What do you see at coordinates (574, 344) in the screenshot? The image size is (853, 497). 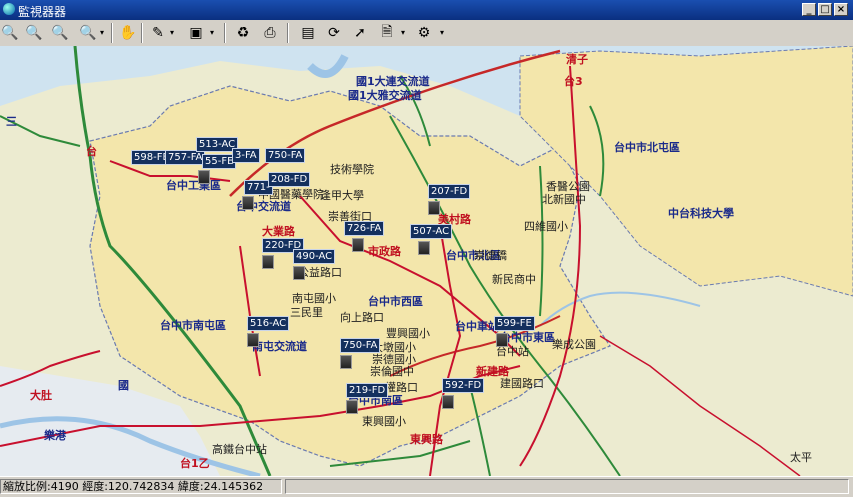 I see `place-label-lecheng-park: 樂成公園` at bounding box center [574, 344].